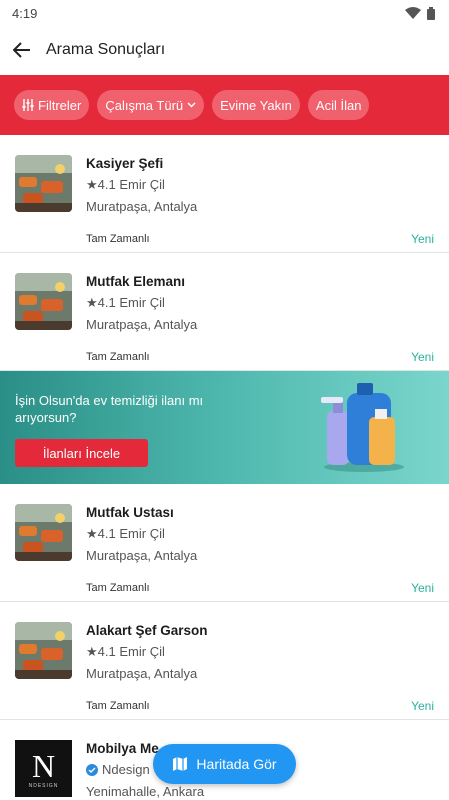 This screenshot has height=800, width=449. I want to click on logo-letter: N, so click(43, 765).